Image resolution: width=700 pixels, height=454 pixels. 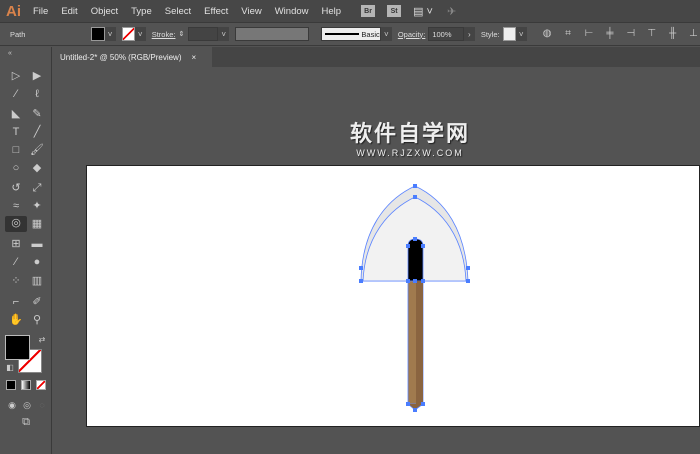 What do you see at coordinates (415, 345) in the screenshot?
I see `shovel-handle` at bounding box center [415, 345].